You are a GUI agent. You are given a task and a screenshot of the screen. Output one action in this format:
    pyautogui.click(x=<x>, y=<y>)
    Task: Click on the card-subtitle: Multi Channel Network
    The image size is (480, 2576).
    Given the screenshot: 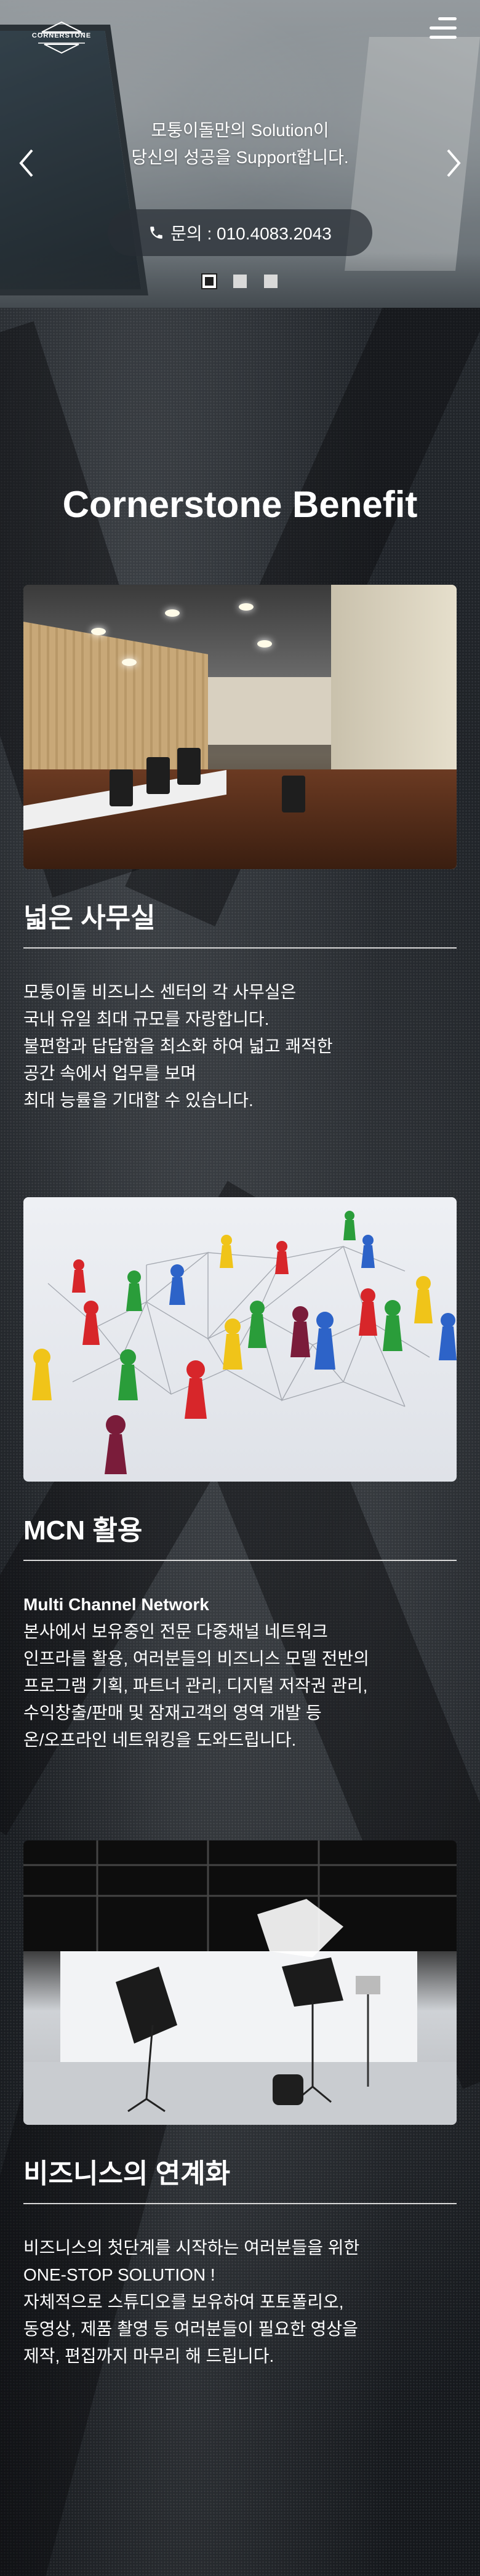 What is the action you would take?
    pyautogui.click(x=116, y=1604)
    